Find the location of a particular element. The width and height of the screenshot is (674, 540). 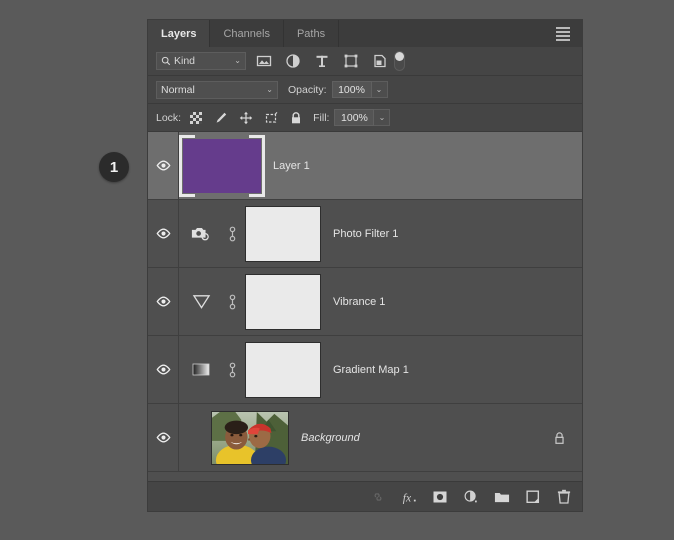

layer-name: Vibrance 1 is located at coordinates (359, 302).